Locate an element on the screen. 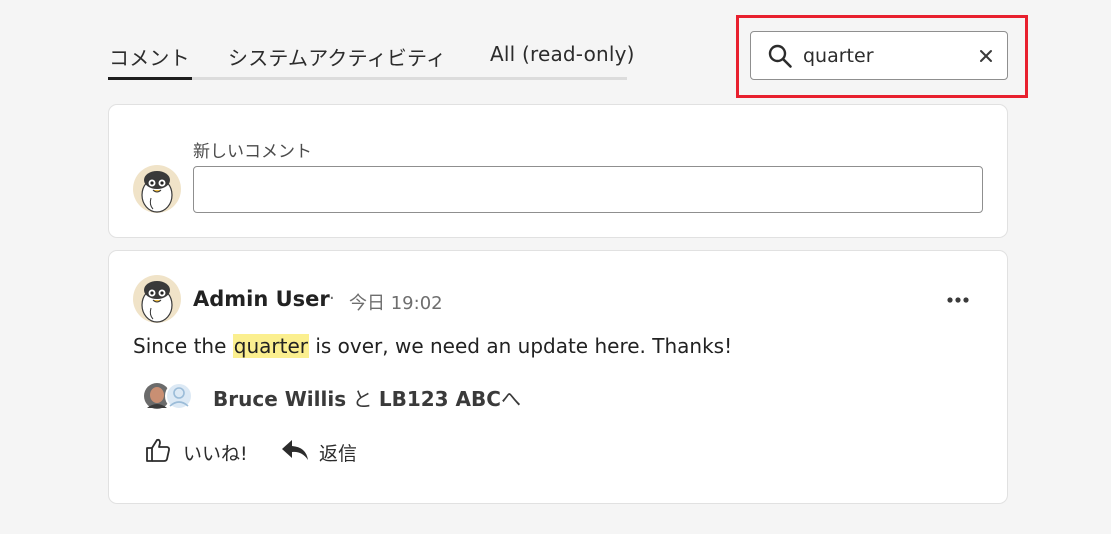 This screenshot has width=1111, height=534. search-field is located at coordinates (879, 55).